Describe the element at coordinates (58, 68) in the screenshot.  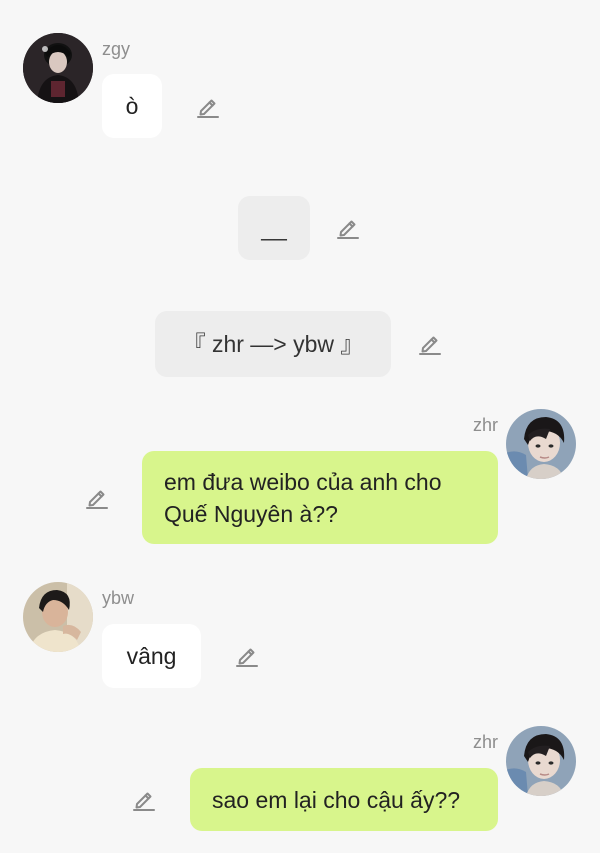
I see `avatar-zgy` at that location.